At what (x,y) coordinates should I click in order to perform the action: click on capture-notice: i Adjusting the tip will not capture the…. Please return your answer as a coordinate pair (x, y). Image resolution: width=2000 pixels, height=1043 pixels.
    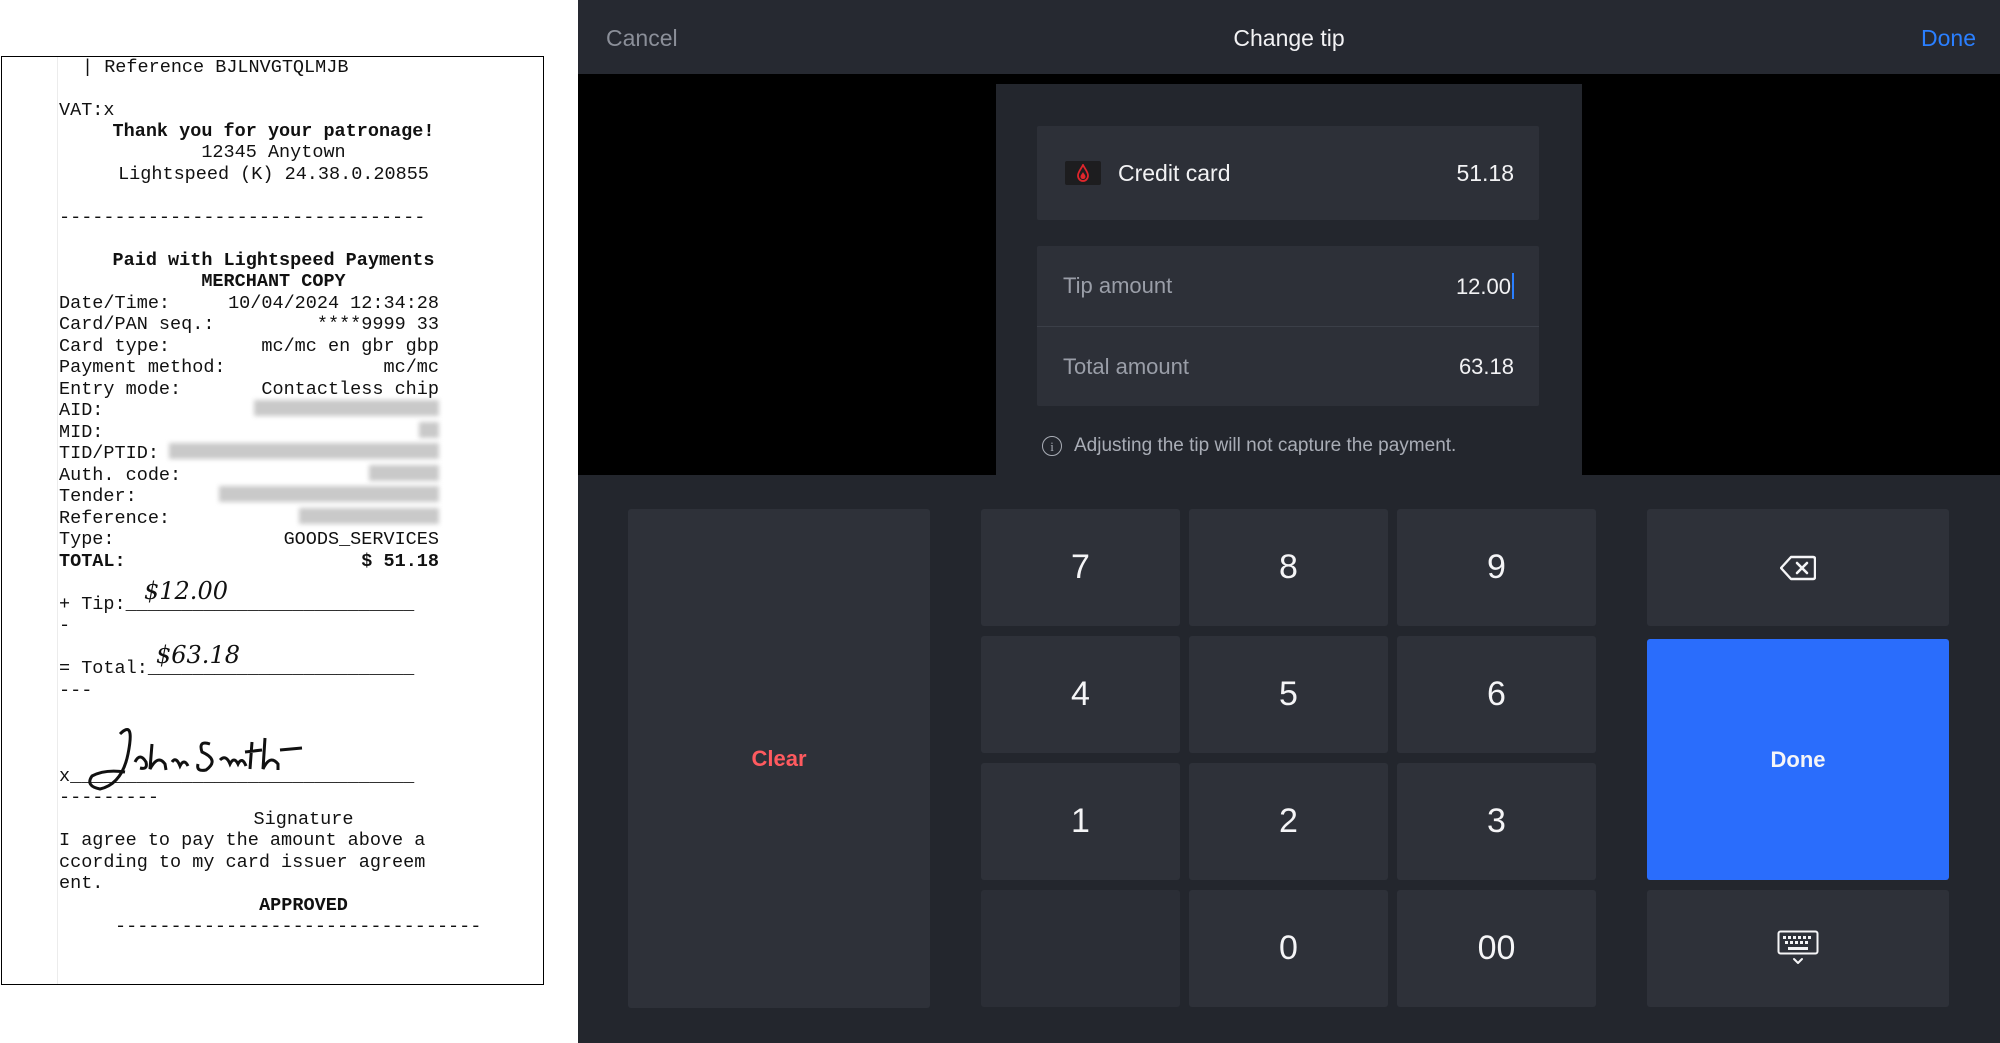
    Looking at the image, I should click on (1249, 446).